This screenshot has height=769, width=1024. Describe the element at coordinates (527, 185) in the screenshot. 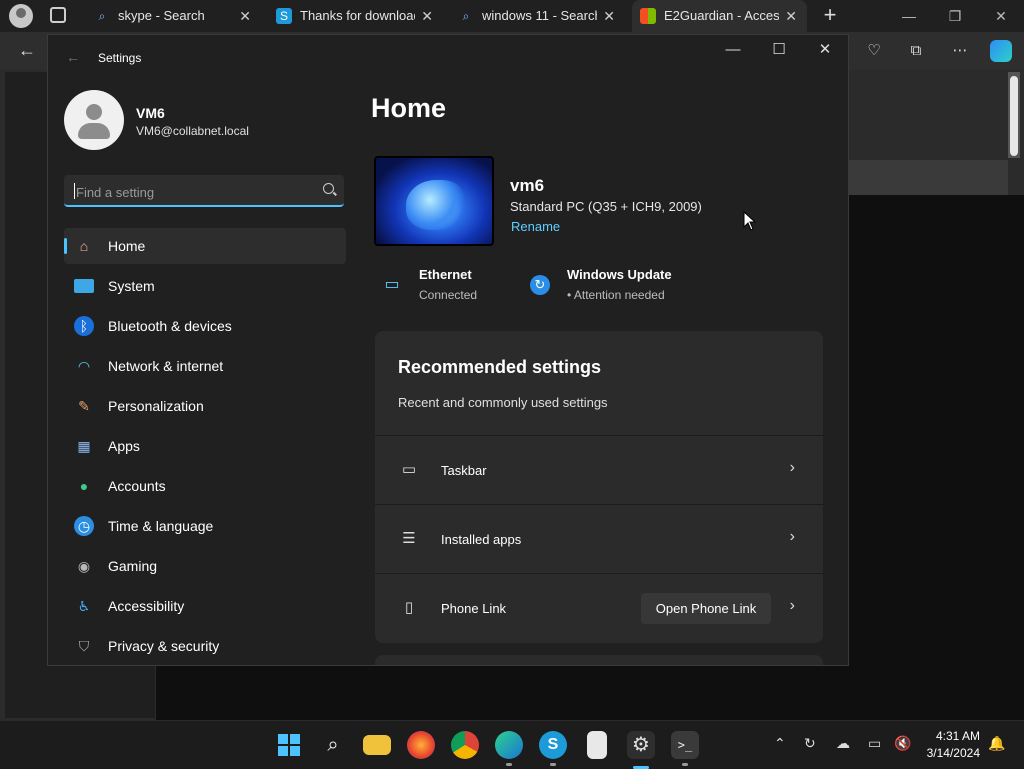

I see `pc-name: vm6` at that location.